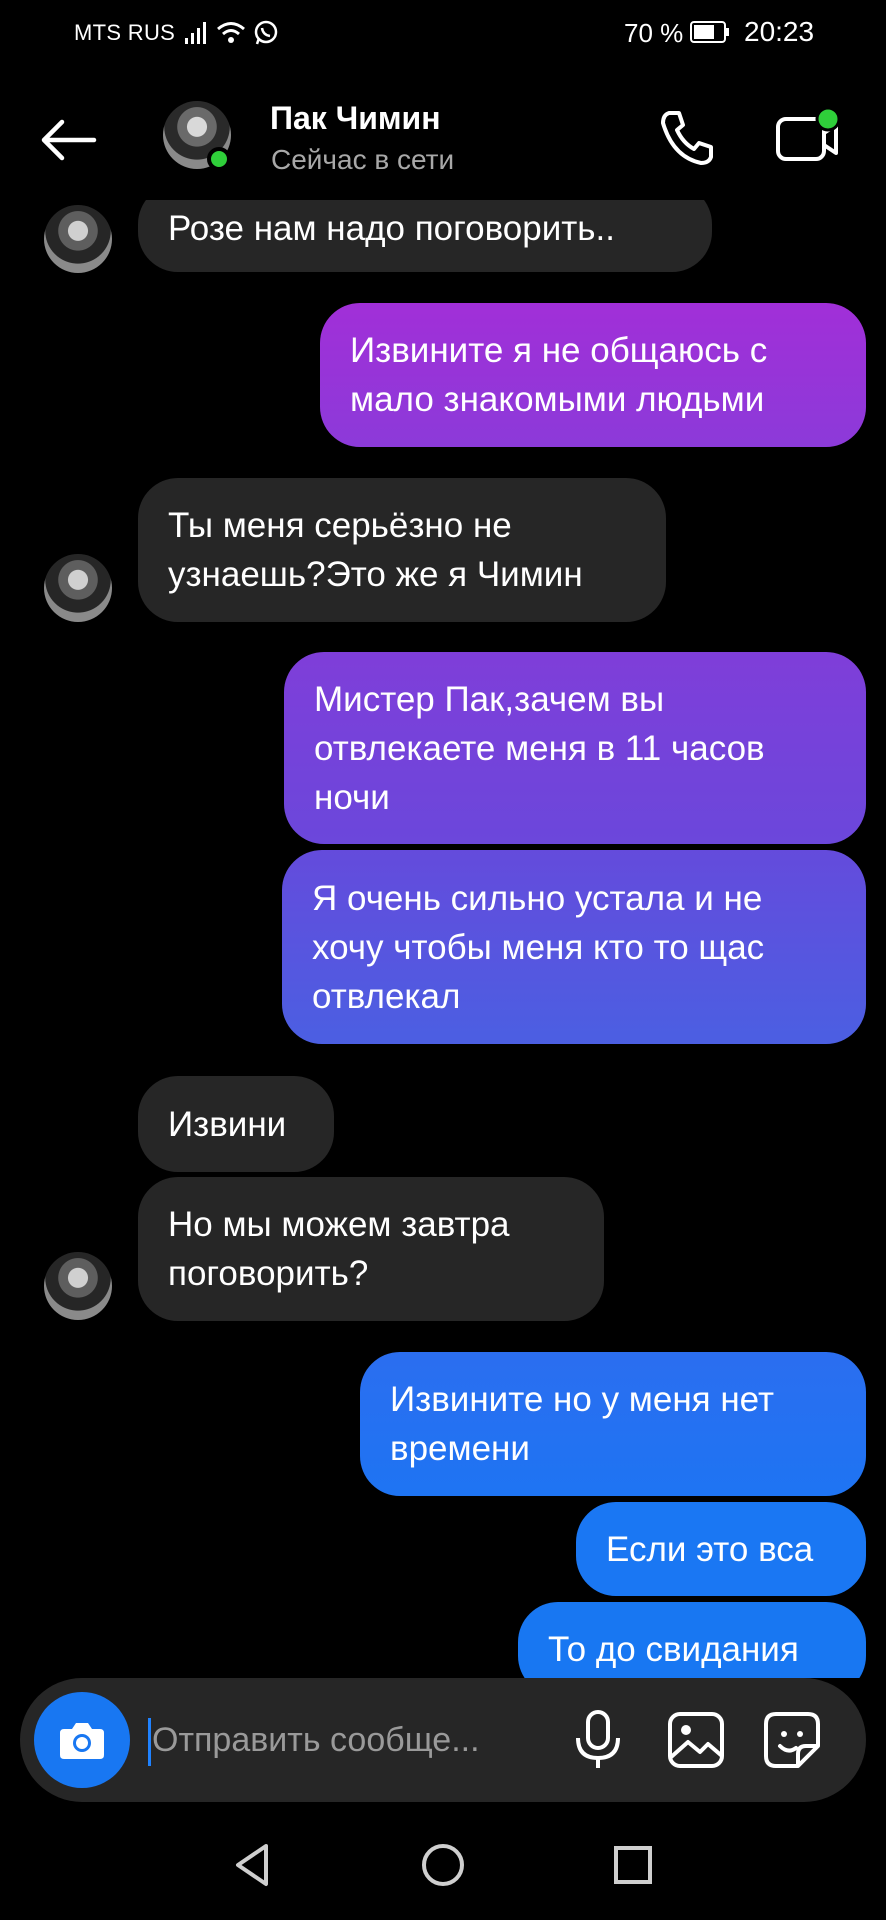  Describe the element at coordinates (68, 140) in the screenshot. I see `back-arrow-icon` at that location.